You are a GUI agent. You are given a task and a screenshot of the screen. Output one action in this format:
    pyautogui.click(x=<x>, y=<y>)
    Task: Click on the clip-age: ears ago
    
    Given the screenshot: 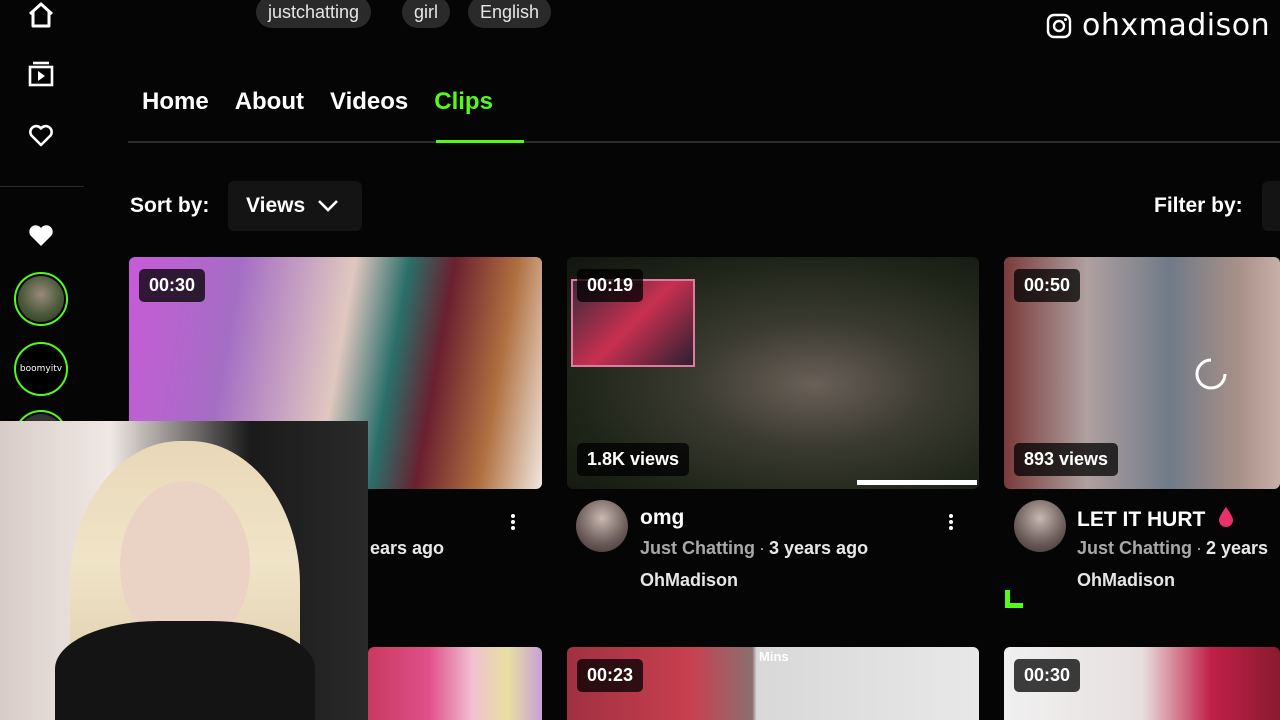 What is the action you would take?
    pyautogui.click(x=407, y=548)
    